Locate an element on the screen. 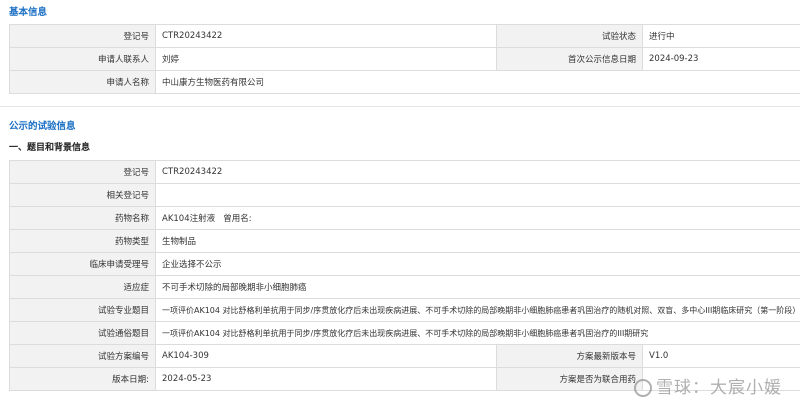 The image size is (800, 404). protocol-no-value: AK104-309 is located at coordinates (326, 356).